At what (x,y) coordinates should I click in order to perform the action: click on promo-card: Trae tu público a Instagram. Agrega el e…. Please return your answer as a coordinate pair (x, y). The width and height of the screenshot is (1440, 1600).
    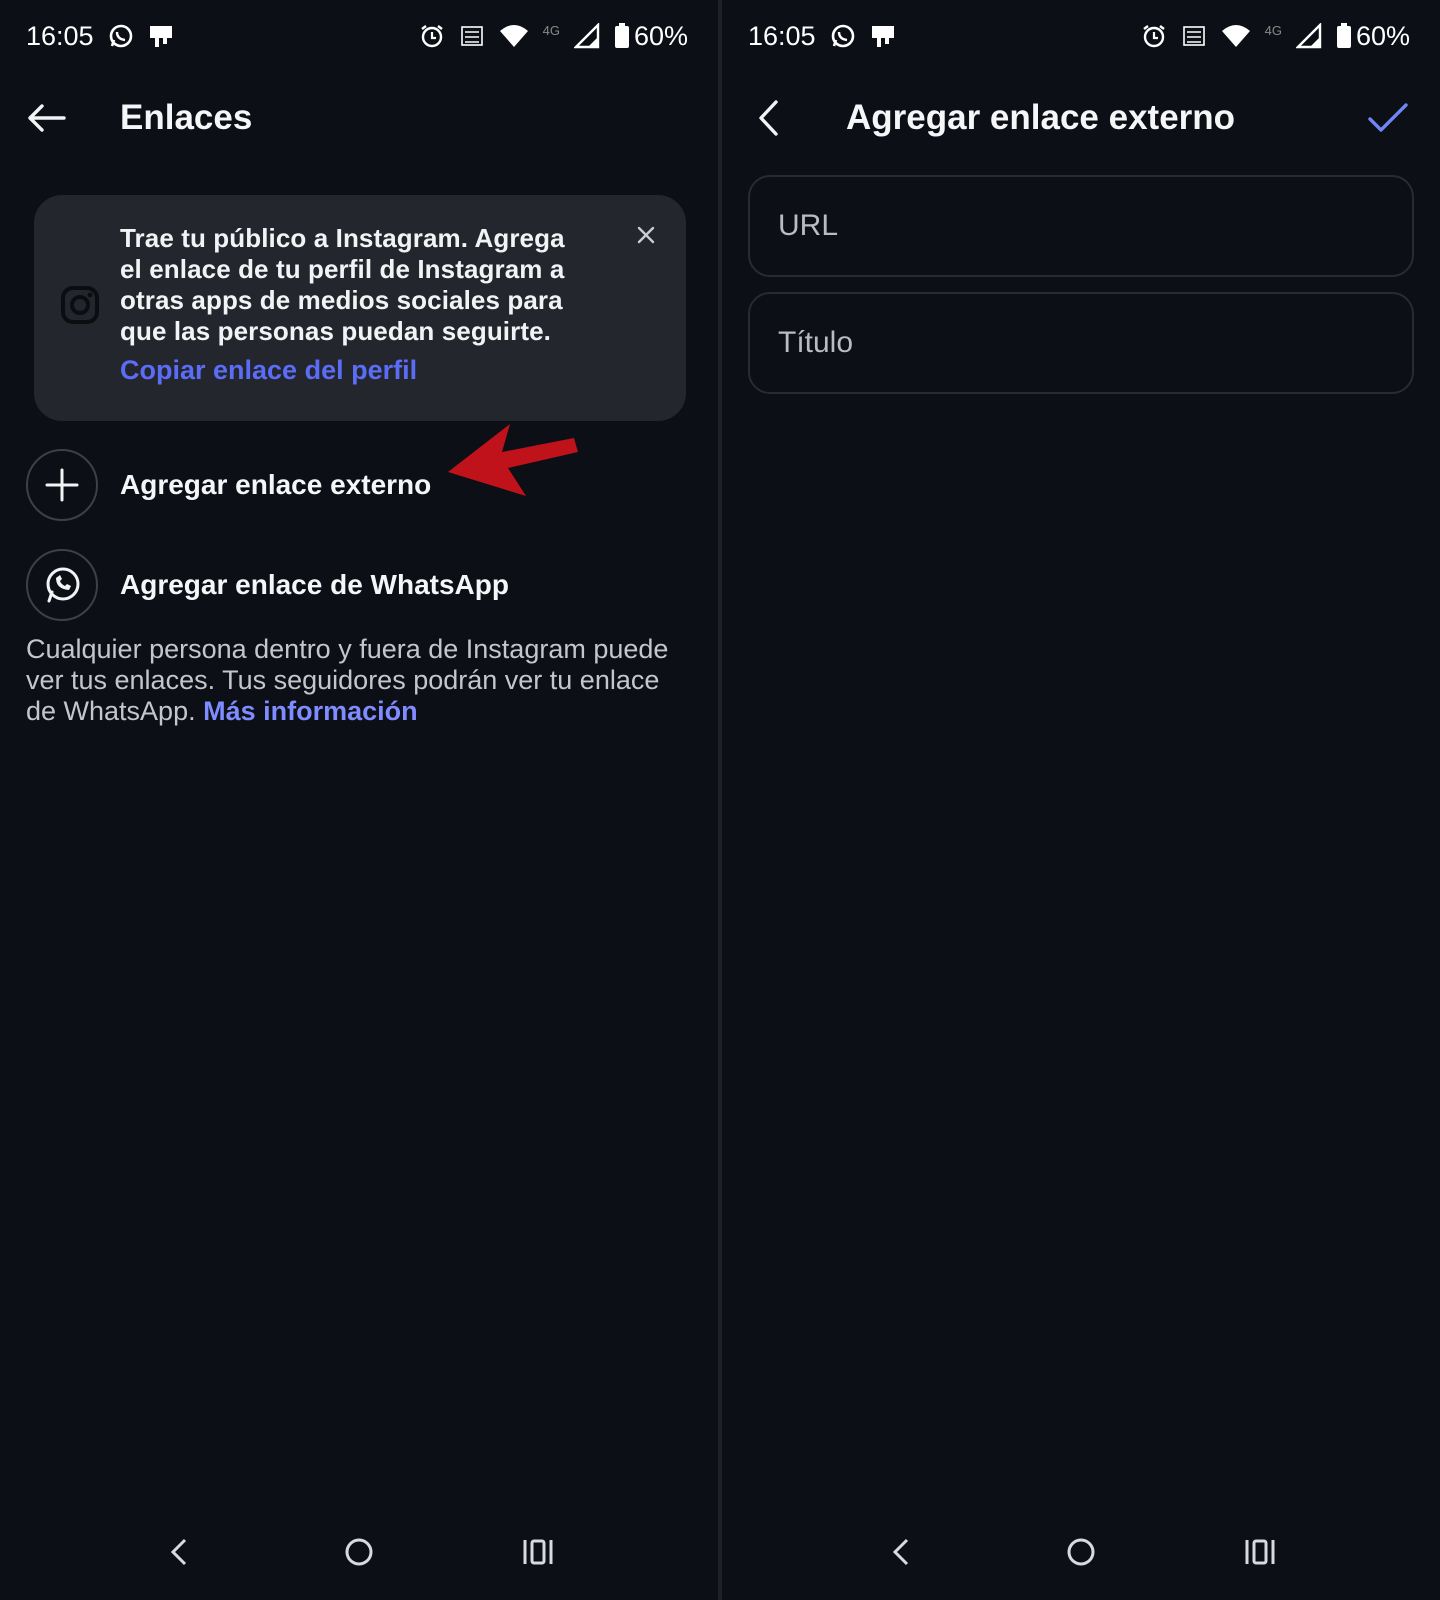
    Looking at the image, I should click on (360, 308).